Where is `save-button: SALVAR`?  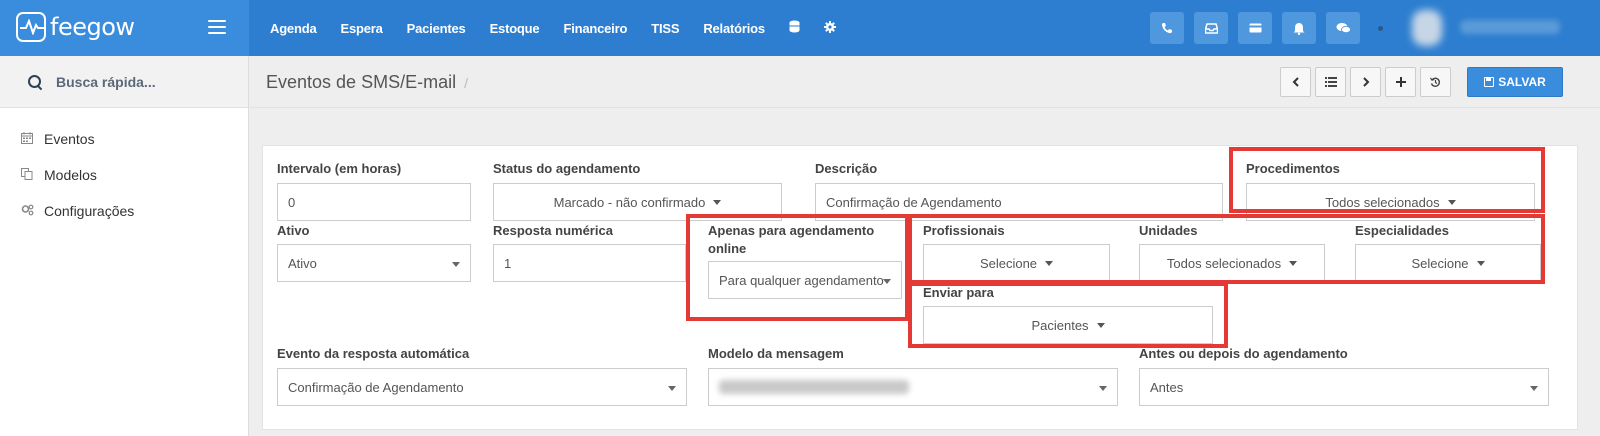
save-button: SALVAR is located at coordinates (1515, 82).